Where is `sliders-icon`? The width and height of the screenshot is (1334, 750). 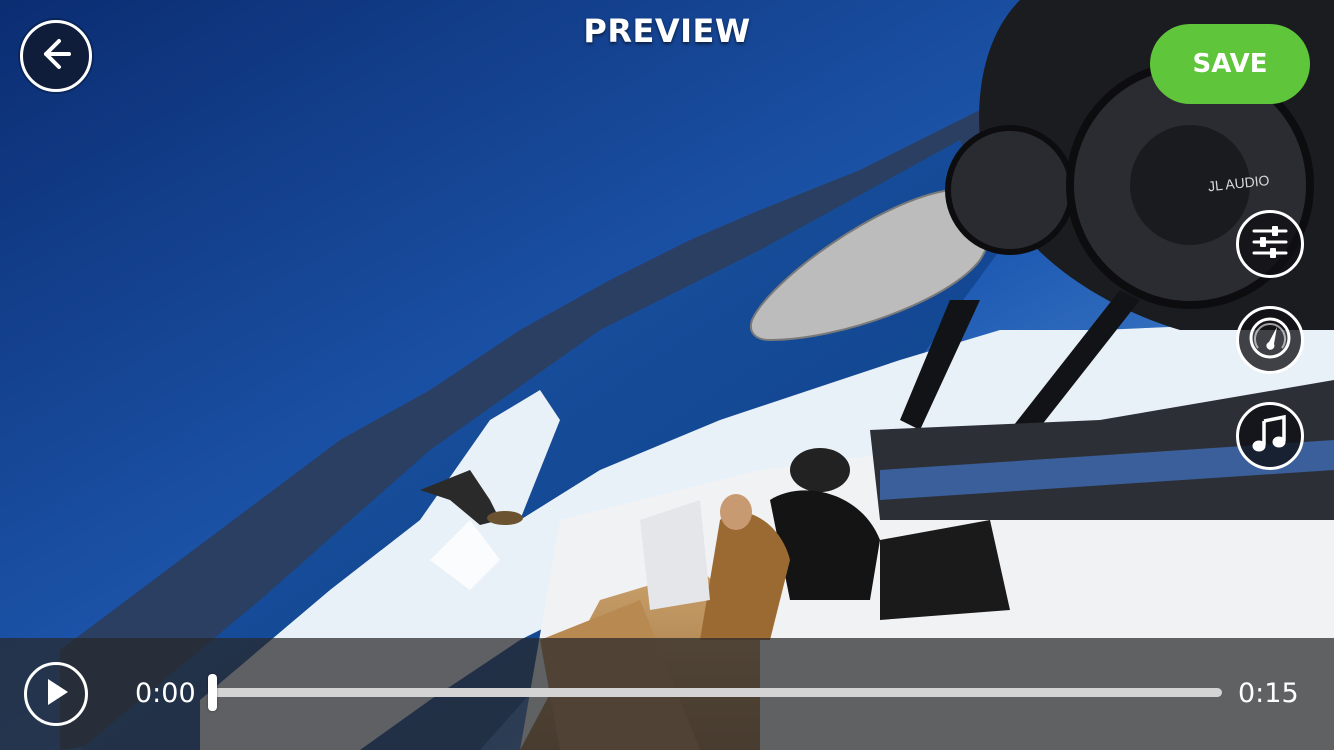
sliders-icon is located at coordinates (1270, 244).